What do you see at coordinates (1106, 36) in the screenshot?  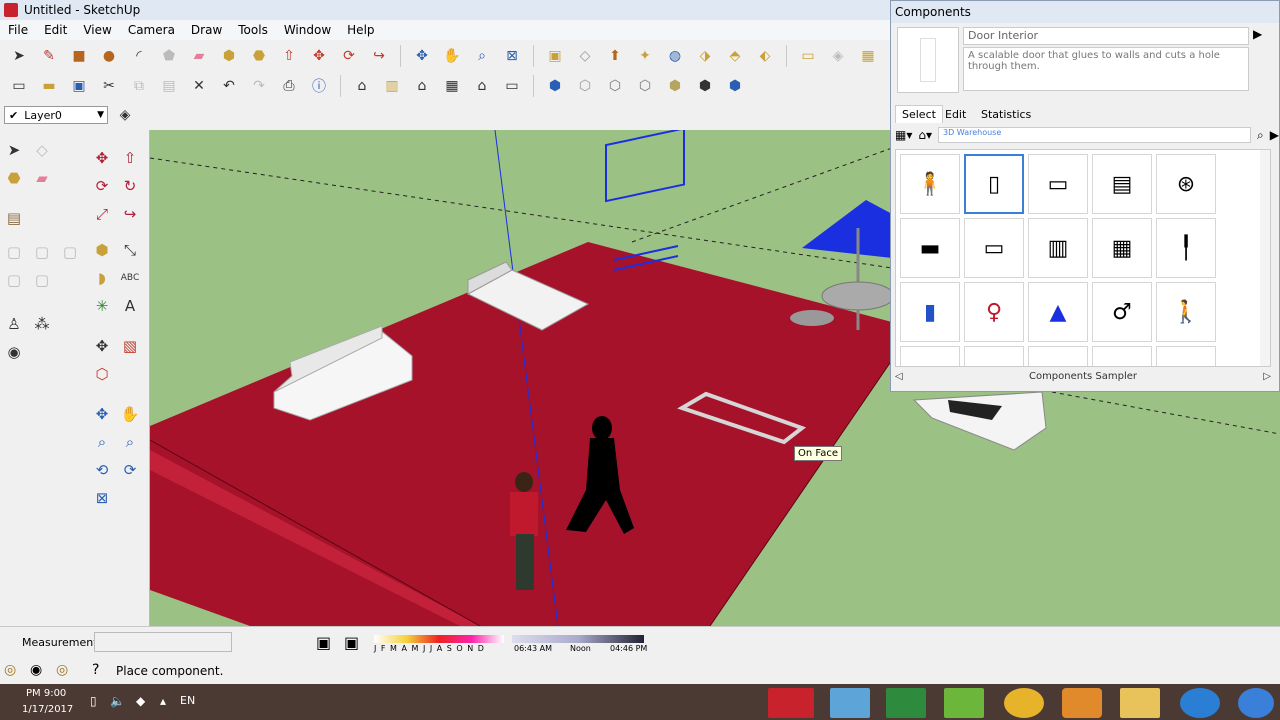 I see `component-name-field: Door Interior` at bounding box center [1106, 36].